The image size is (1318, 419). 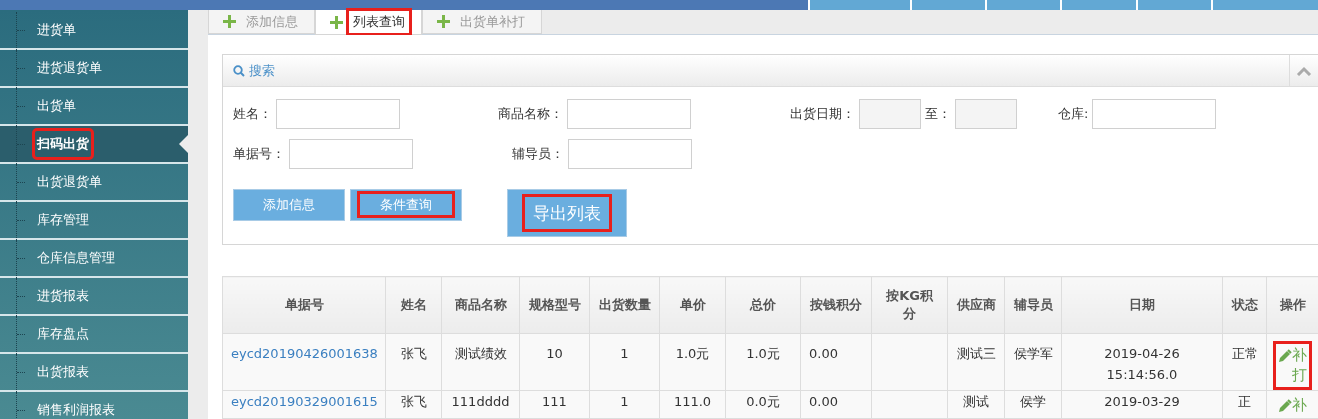 I want to click on tab: 出货单补打, so click(x=482, y=22).